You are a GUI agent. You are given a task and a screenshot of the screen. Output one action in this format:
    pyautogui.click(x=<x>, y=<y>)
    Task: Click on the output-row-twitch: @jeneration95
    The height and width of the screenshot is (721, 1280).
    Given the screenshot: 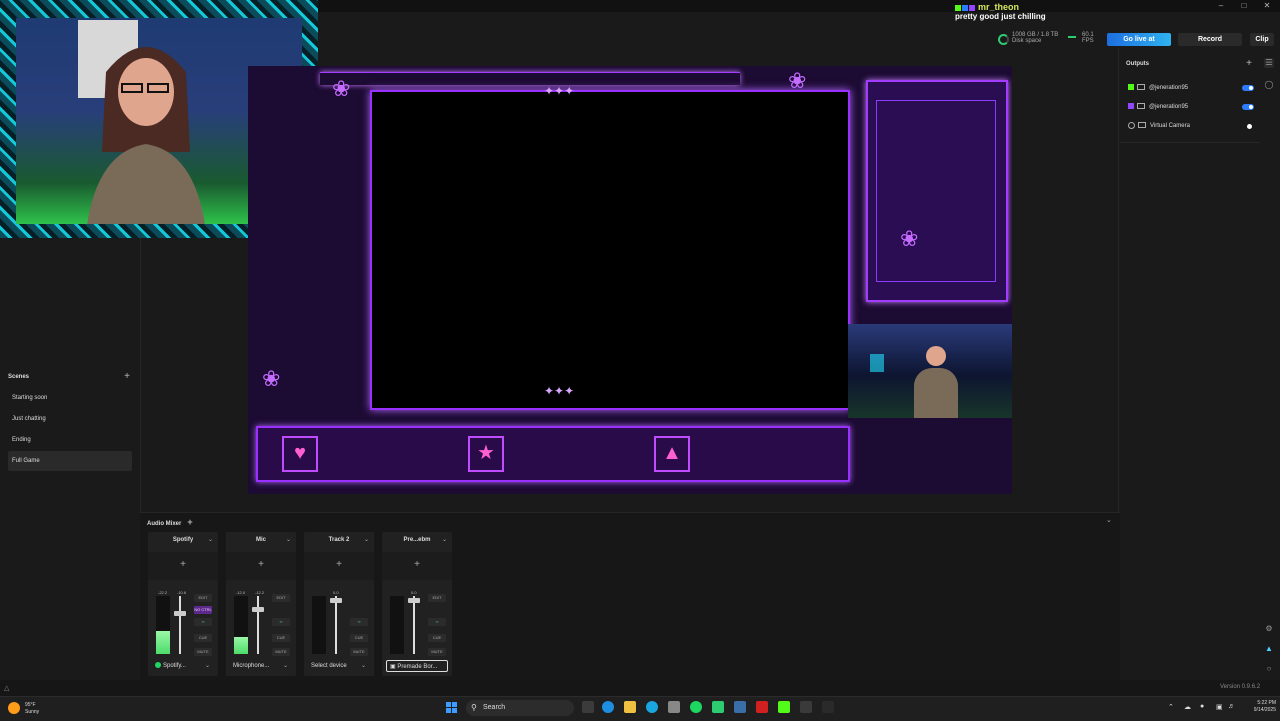 What is the action you would take?
    pyautogui.click(x=1191, y=107)
    